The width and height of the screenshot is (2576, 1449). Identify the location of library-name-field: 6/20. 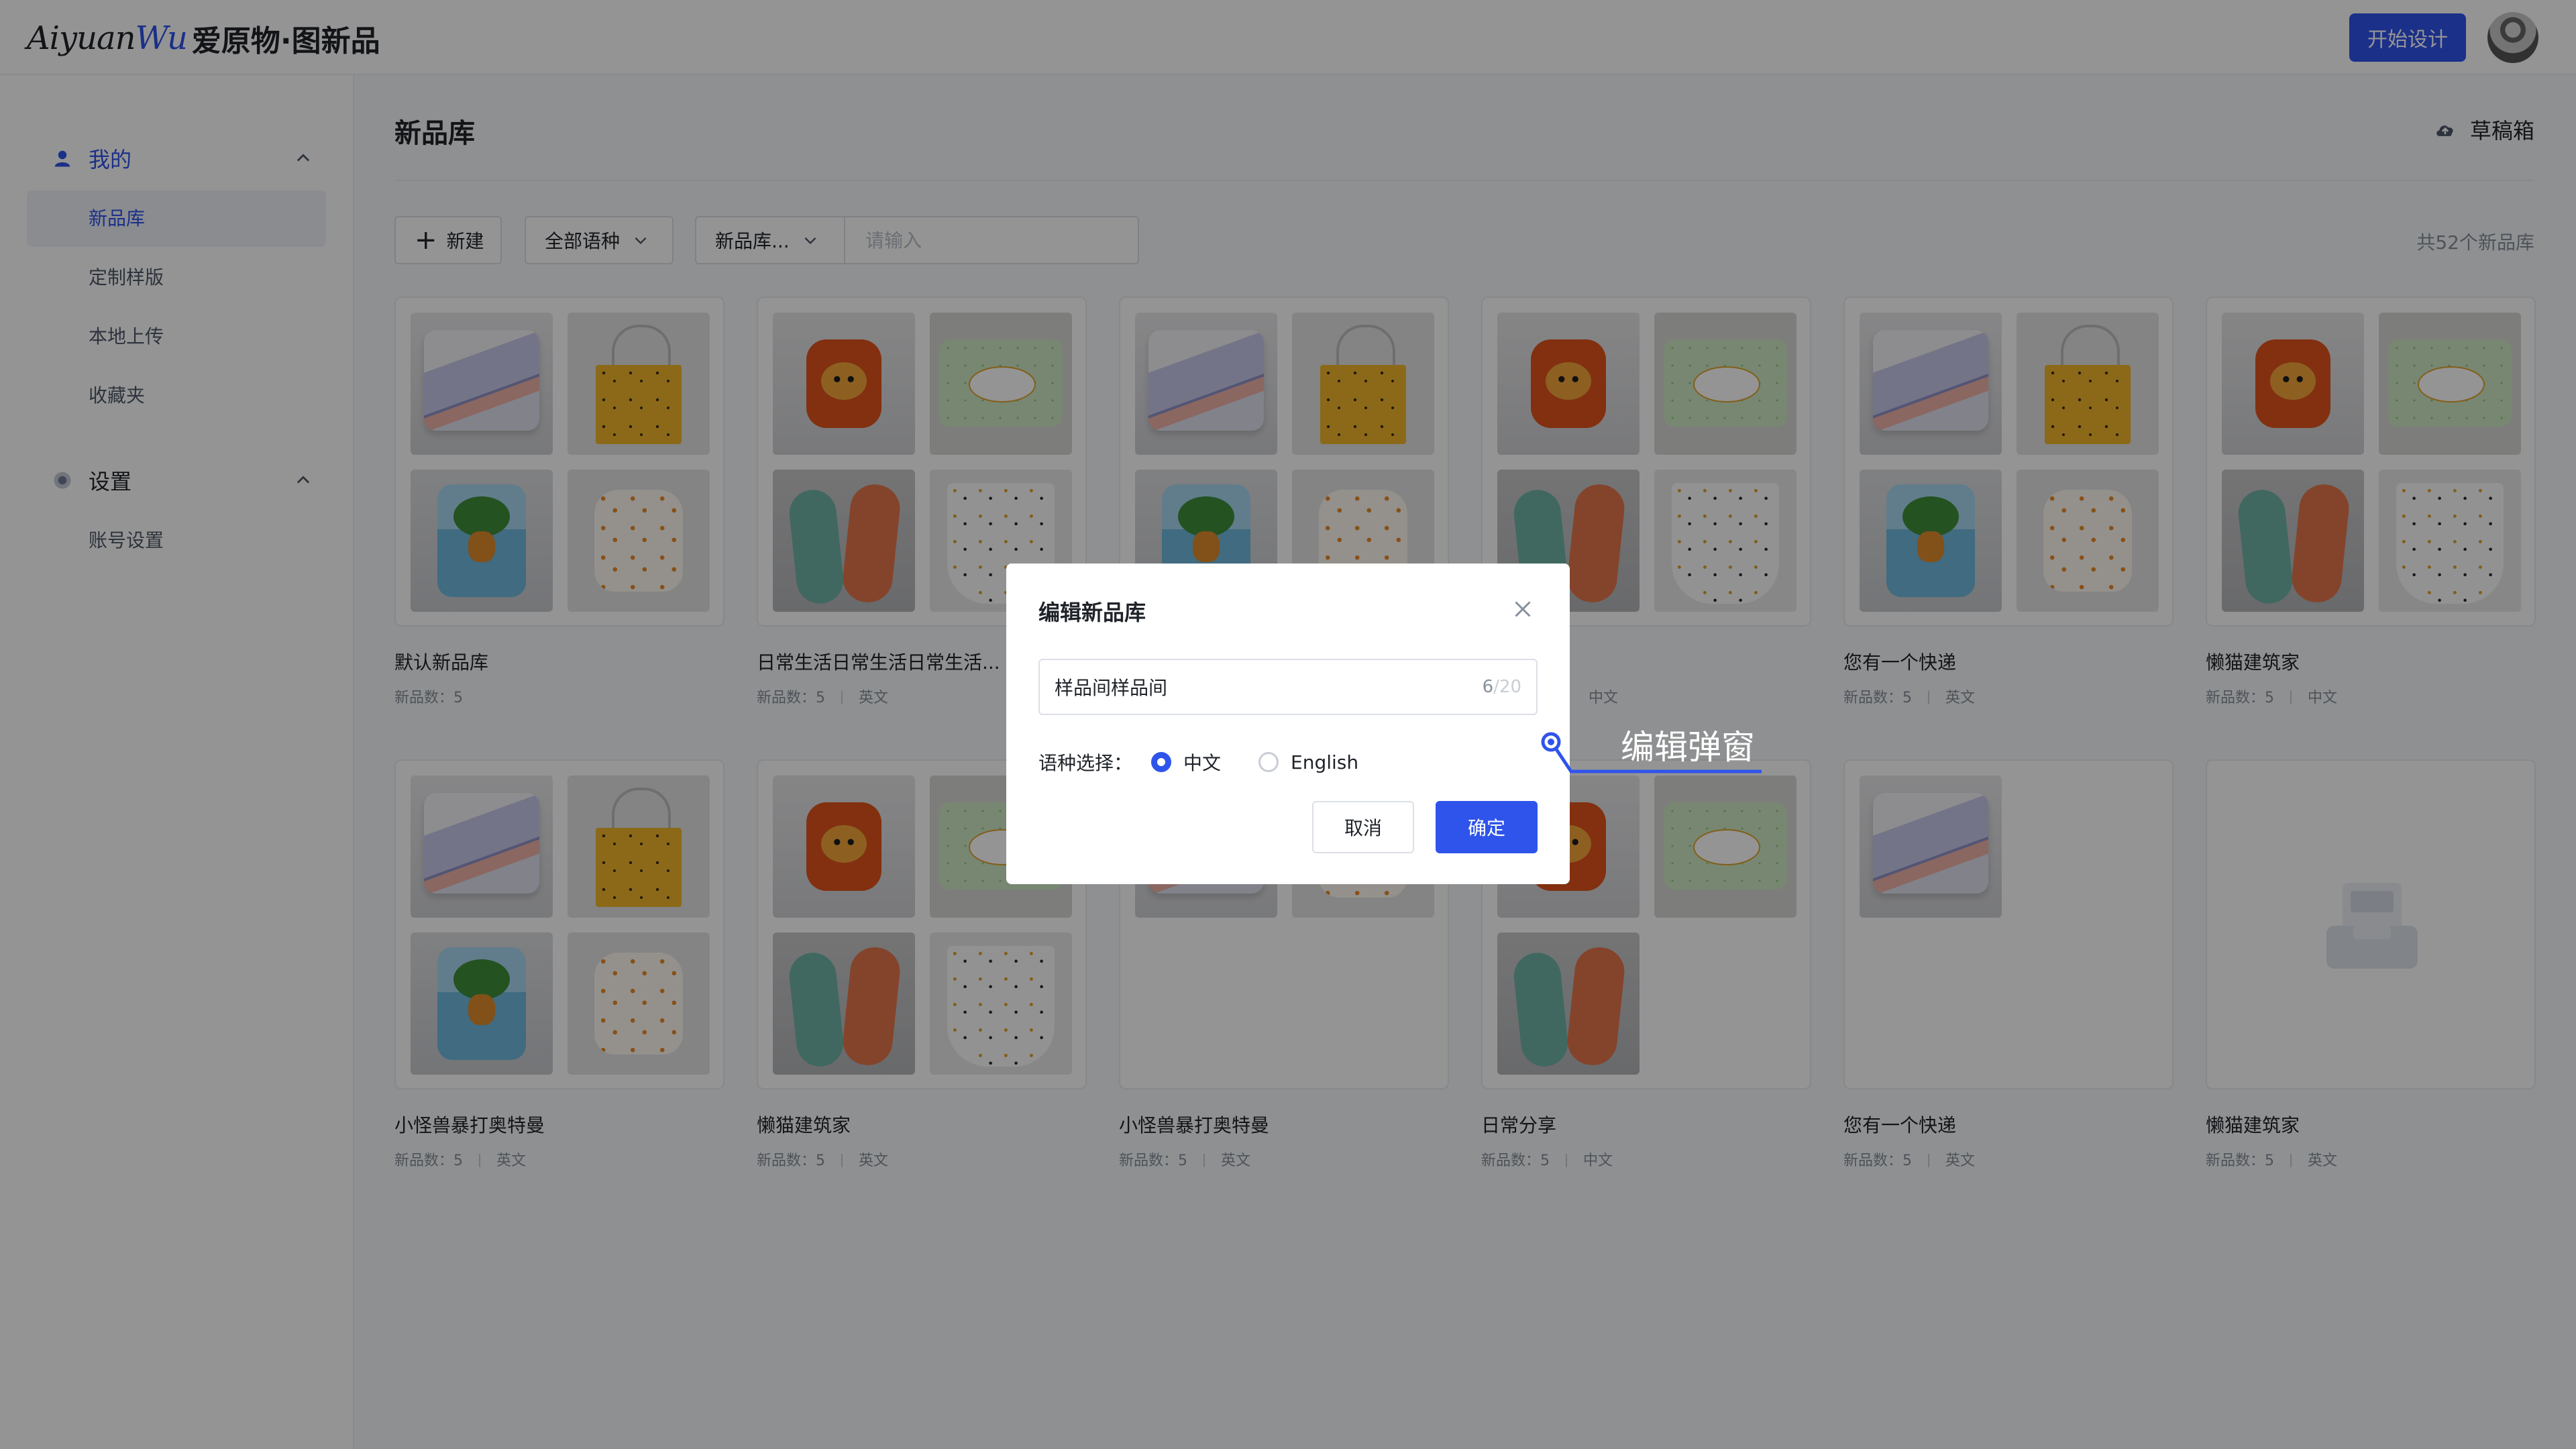
(1288, 687).